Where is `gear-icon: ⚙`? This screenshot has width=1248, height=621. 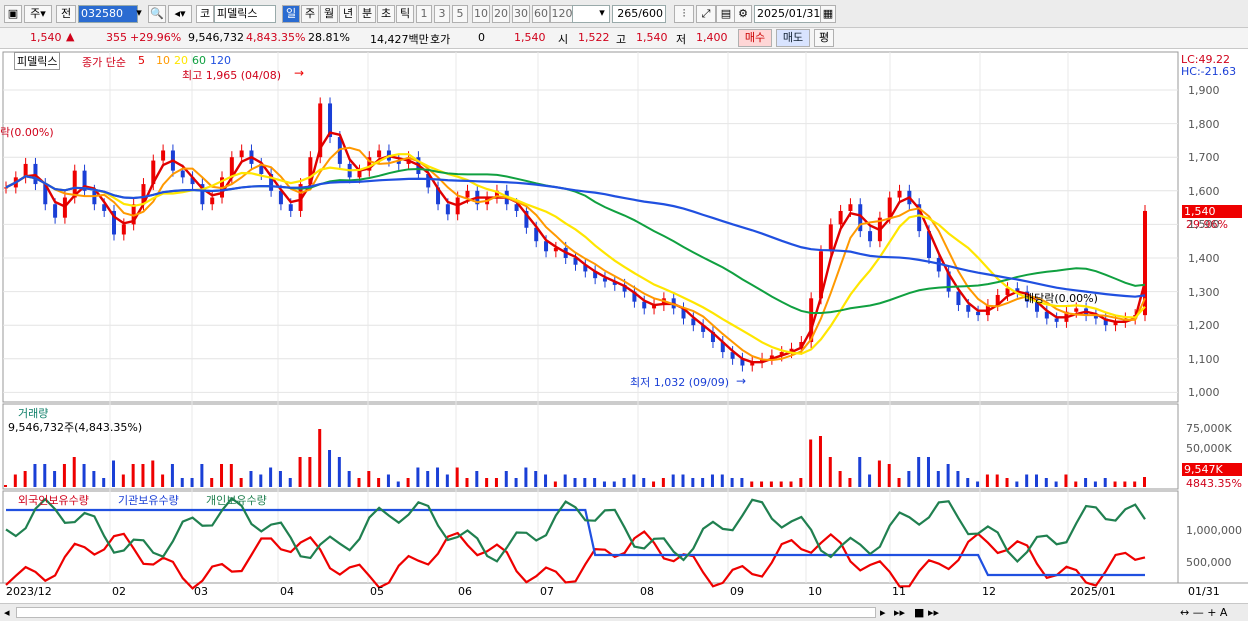 gear-icon: ⚙ is located at coordinates (743, 14).